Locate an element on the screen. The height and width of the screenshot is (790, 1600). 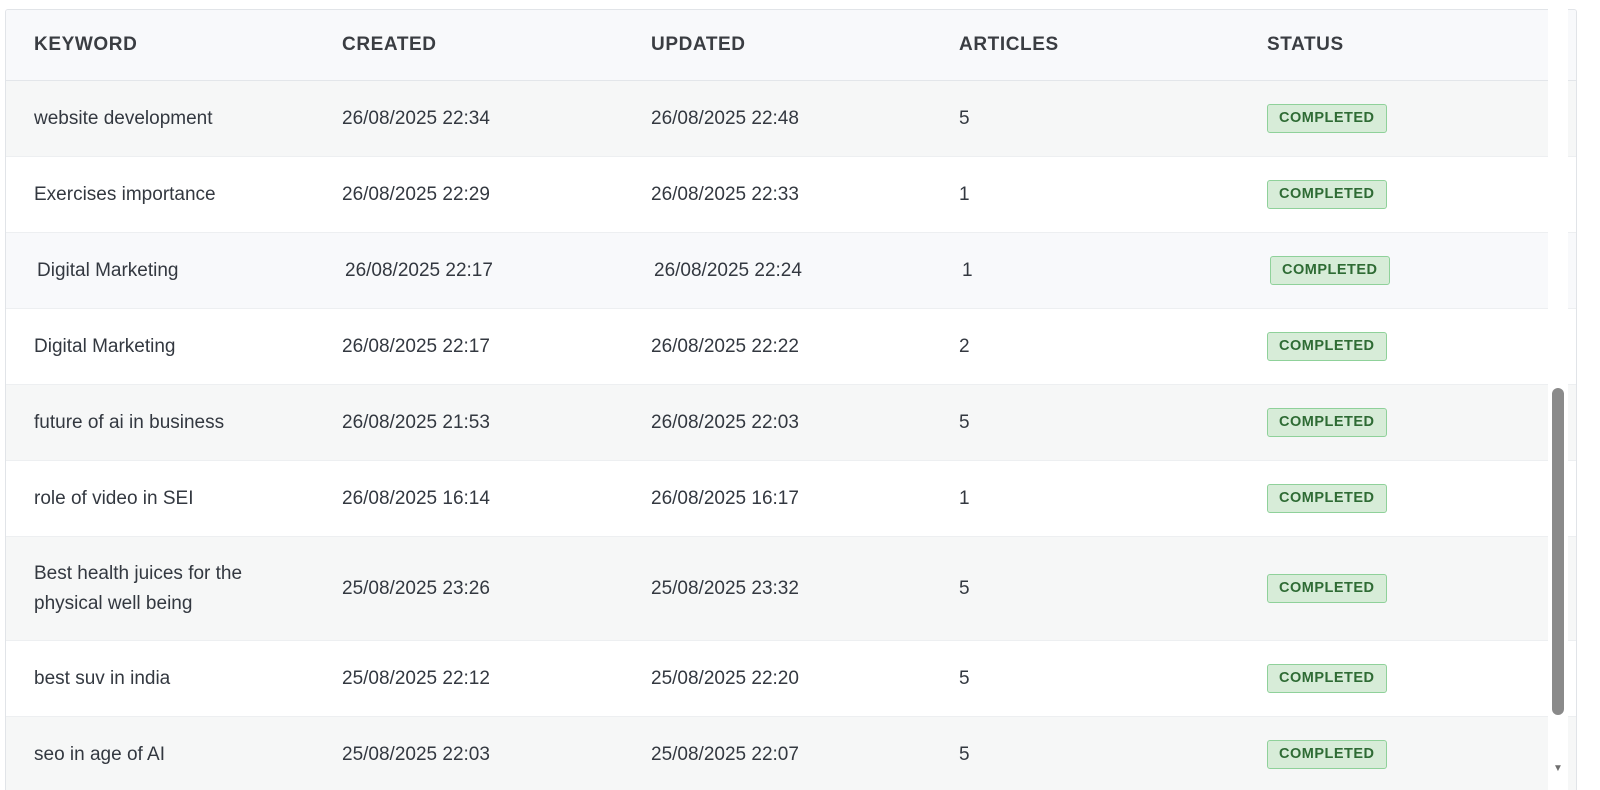
updated-cell: 26/08/2025 22:48 is located at coordinates (791, 118).